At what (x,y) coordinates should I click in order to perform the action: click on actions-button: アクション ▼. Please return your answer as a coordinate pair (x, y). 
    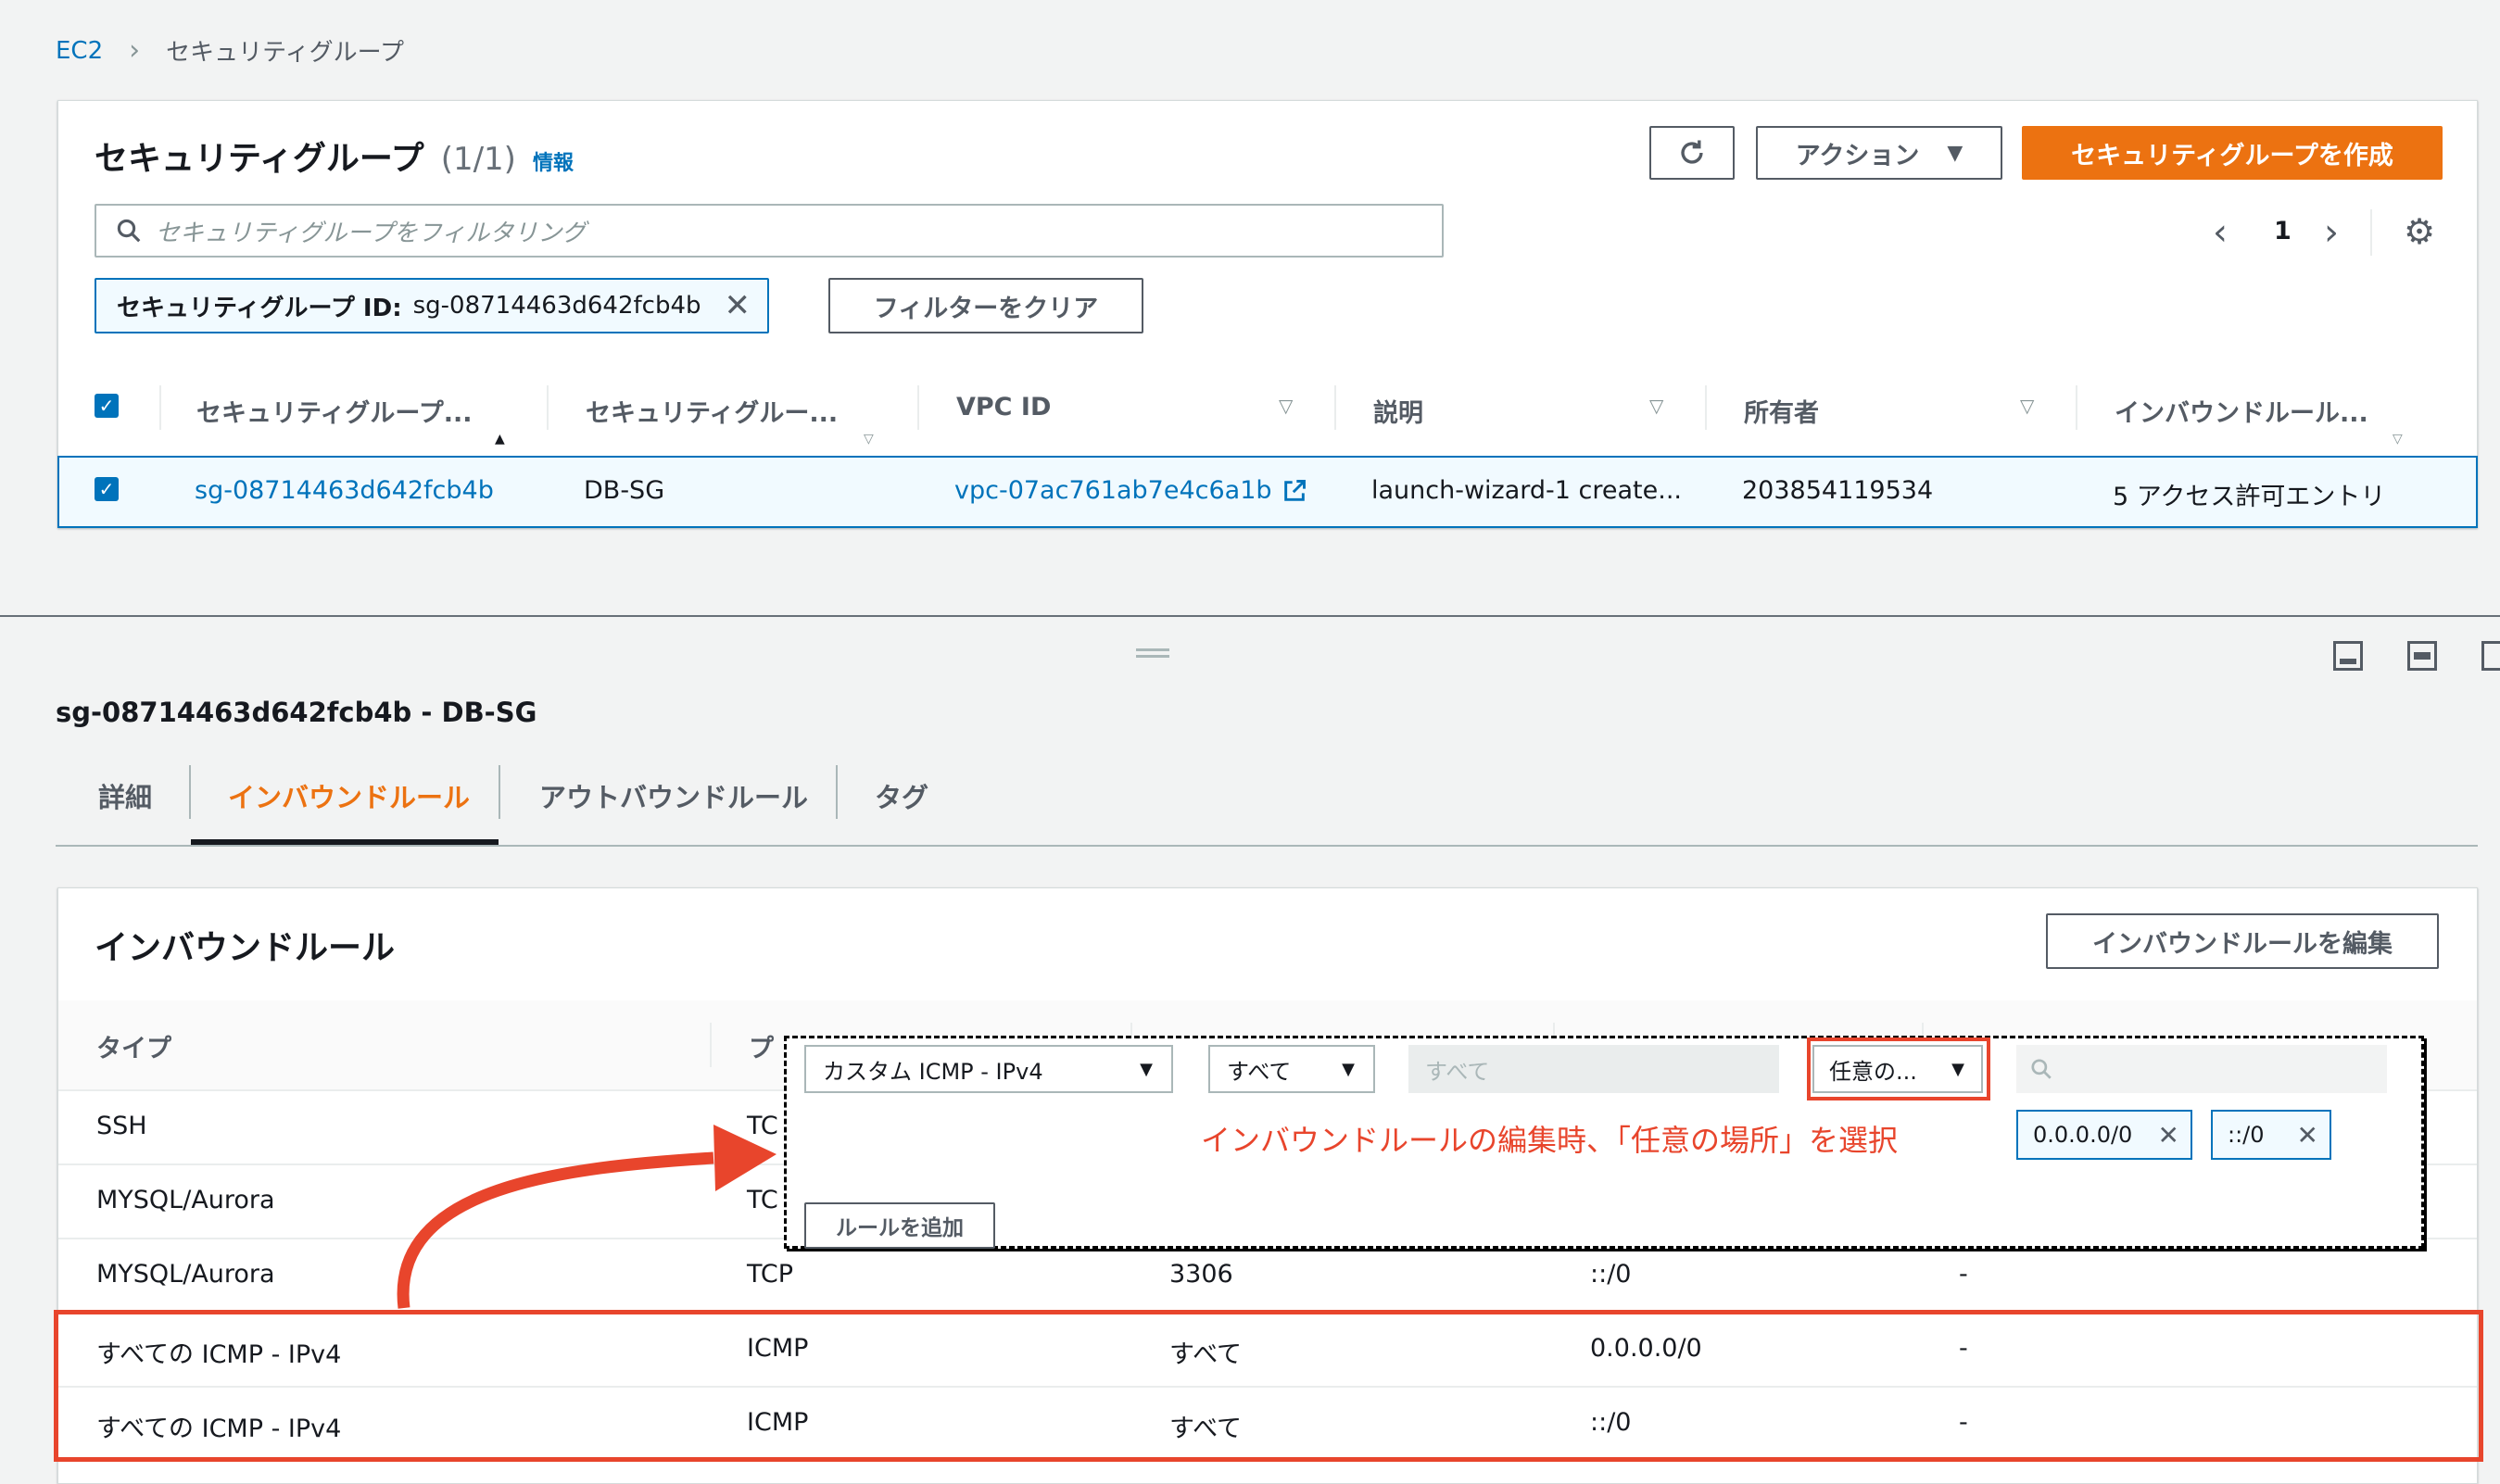
    Looking at the image, I should click on (1879, 153).